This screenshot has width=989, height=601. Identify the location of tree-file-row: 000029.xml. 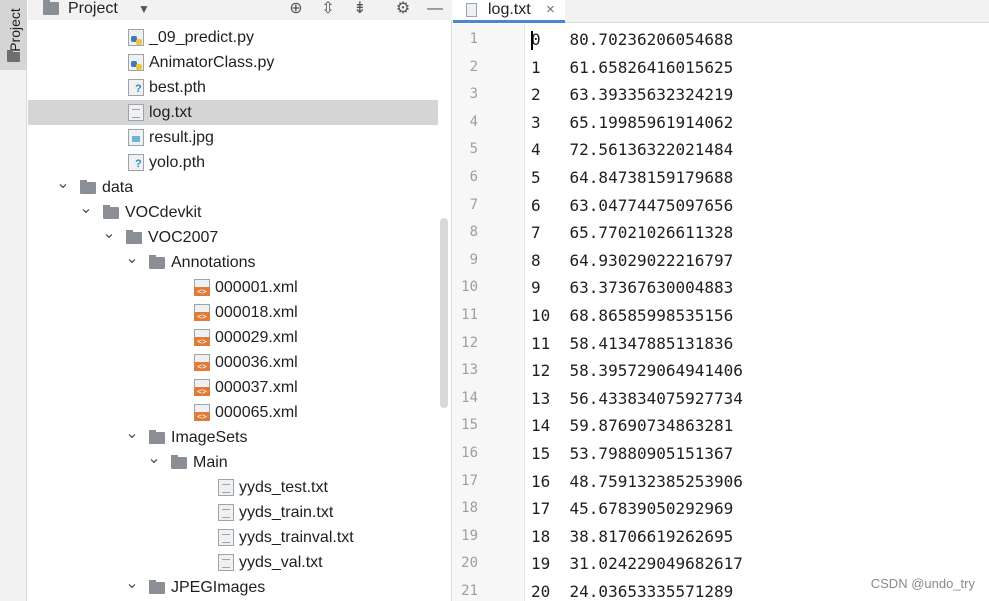
(233, 337).